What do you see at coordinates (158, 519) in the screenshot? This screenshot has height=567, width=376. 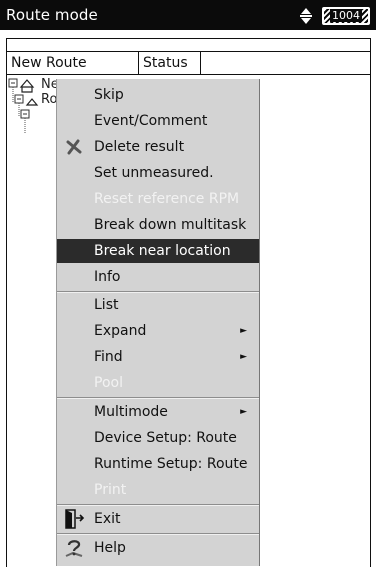 I see `menu-item-exit: Exit` at bounding box center [158, 519].